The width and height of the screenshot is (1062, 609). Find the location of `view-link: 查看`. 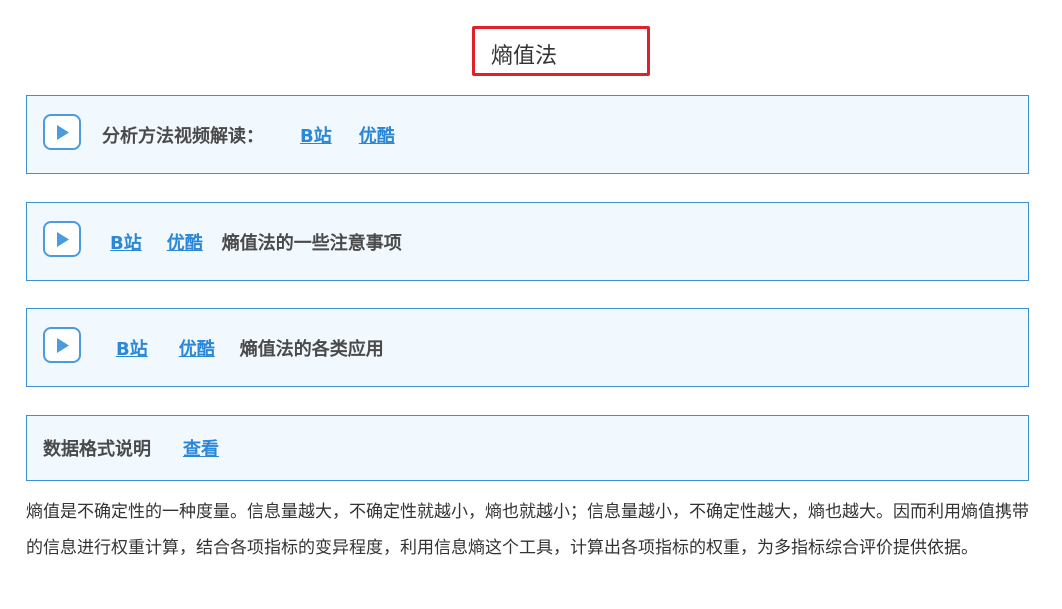

view-link: 查看 is located at coordinates (201, 448).